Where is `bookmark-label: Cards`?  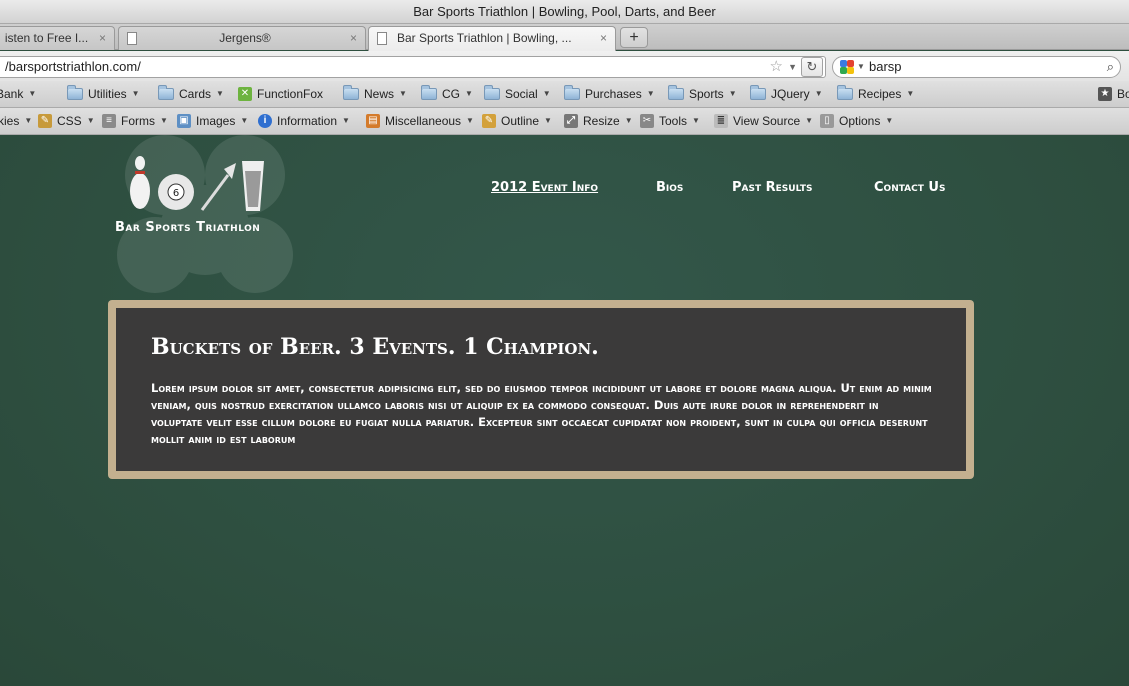 bookmark-label: Cards is located at coordinates (195, 94).